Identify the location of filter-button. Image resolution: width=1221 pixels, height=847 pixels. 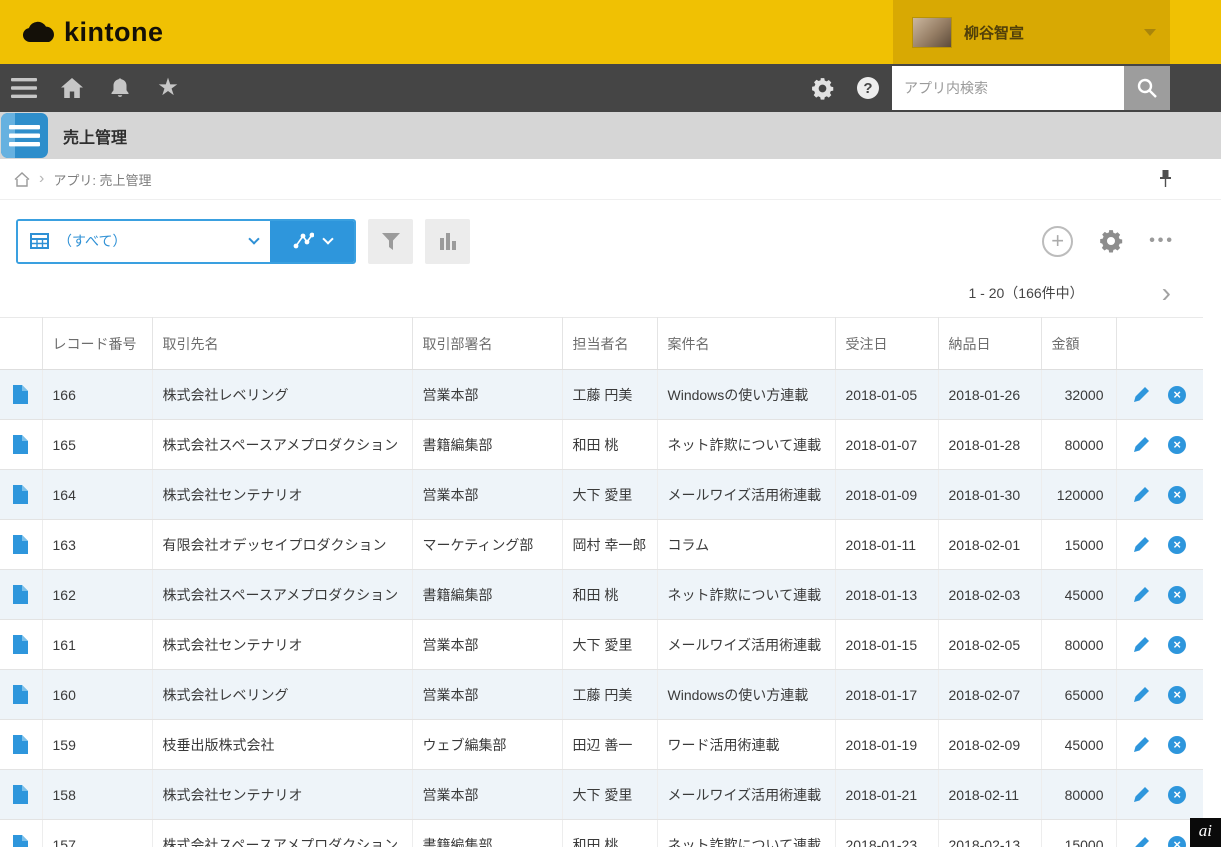
(390, 241).